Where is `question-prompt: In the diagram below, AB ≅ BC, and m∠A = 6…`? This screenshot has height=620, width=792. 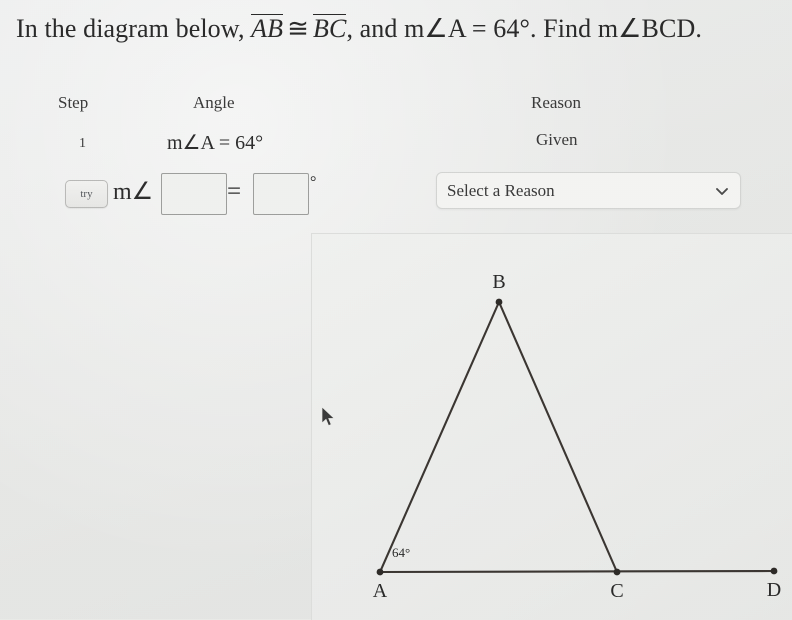
question-prompt: In the diagram below, AB ≅ BC, and m∠A = 6… is located at coordinates (397, 29).